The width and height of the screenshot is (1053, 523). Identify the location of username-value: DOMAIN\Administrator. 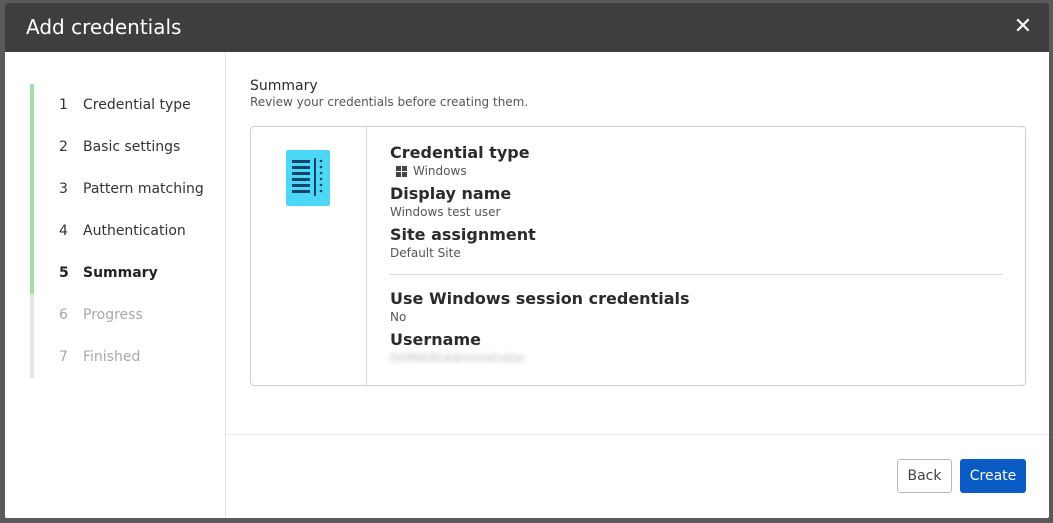
(458, 358).